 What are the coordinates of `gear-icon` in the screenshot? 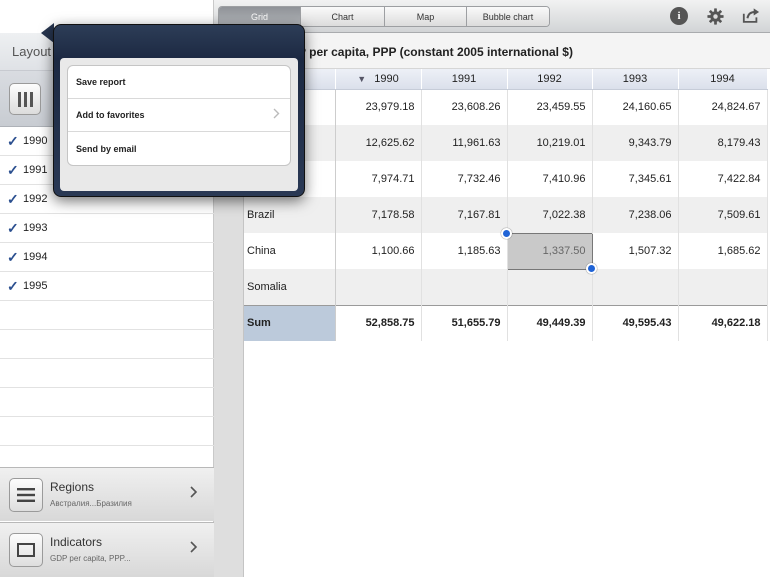 It's located at (715, 16).